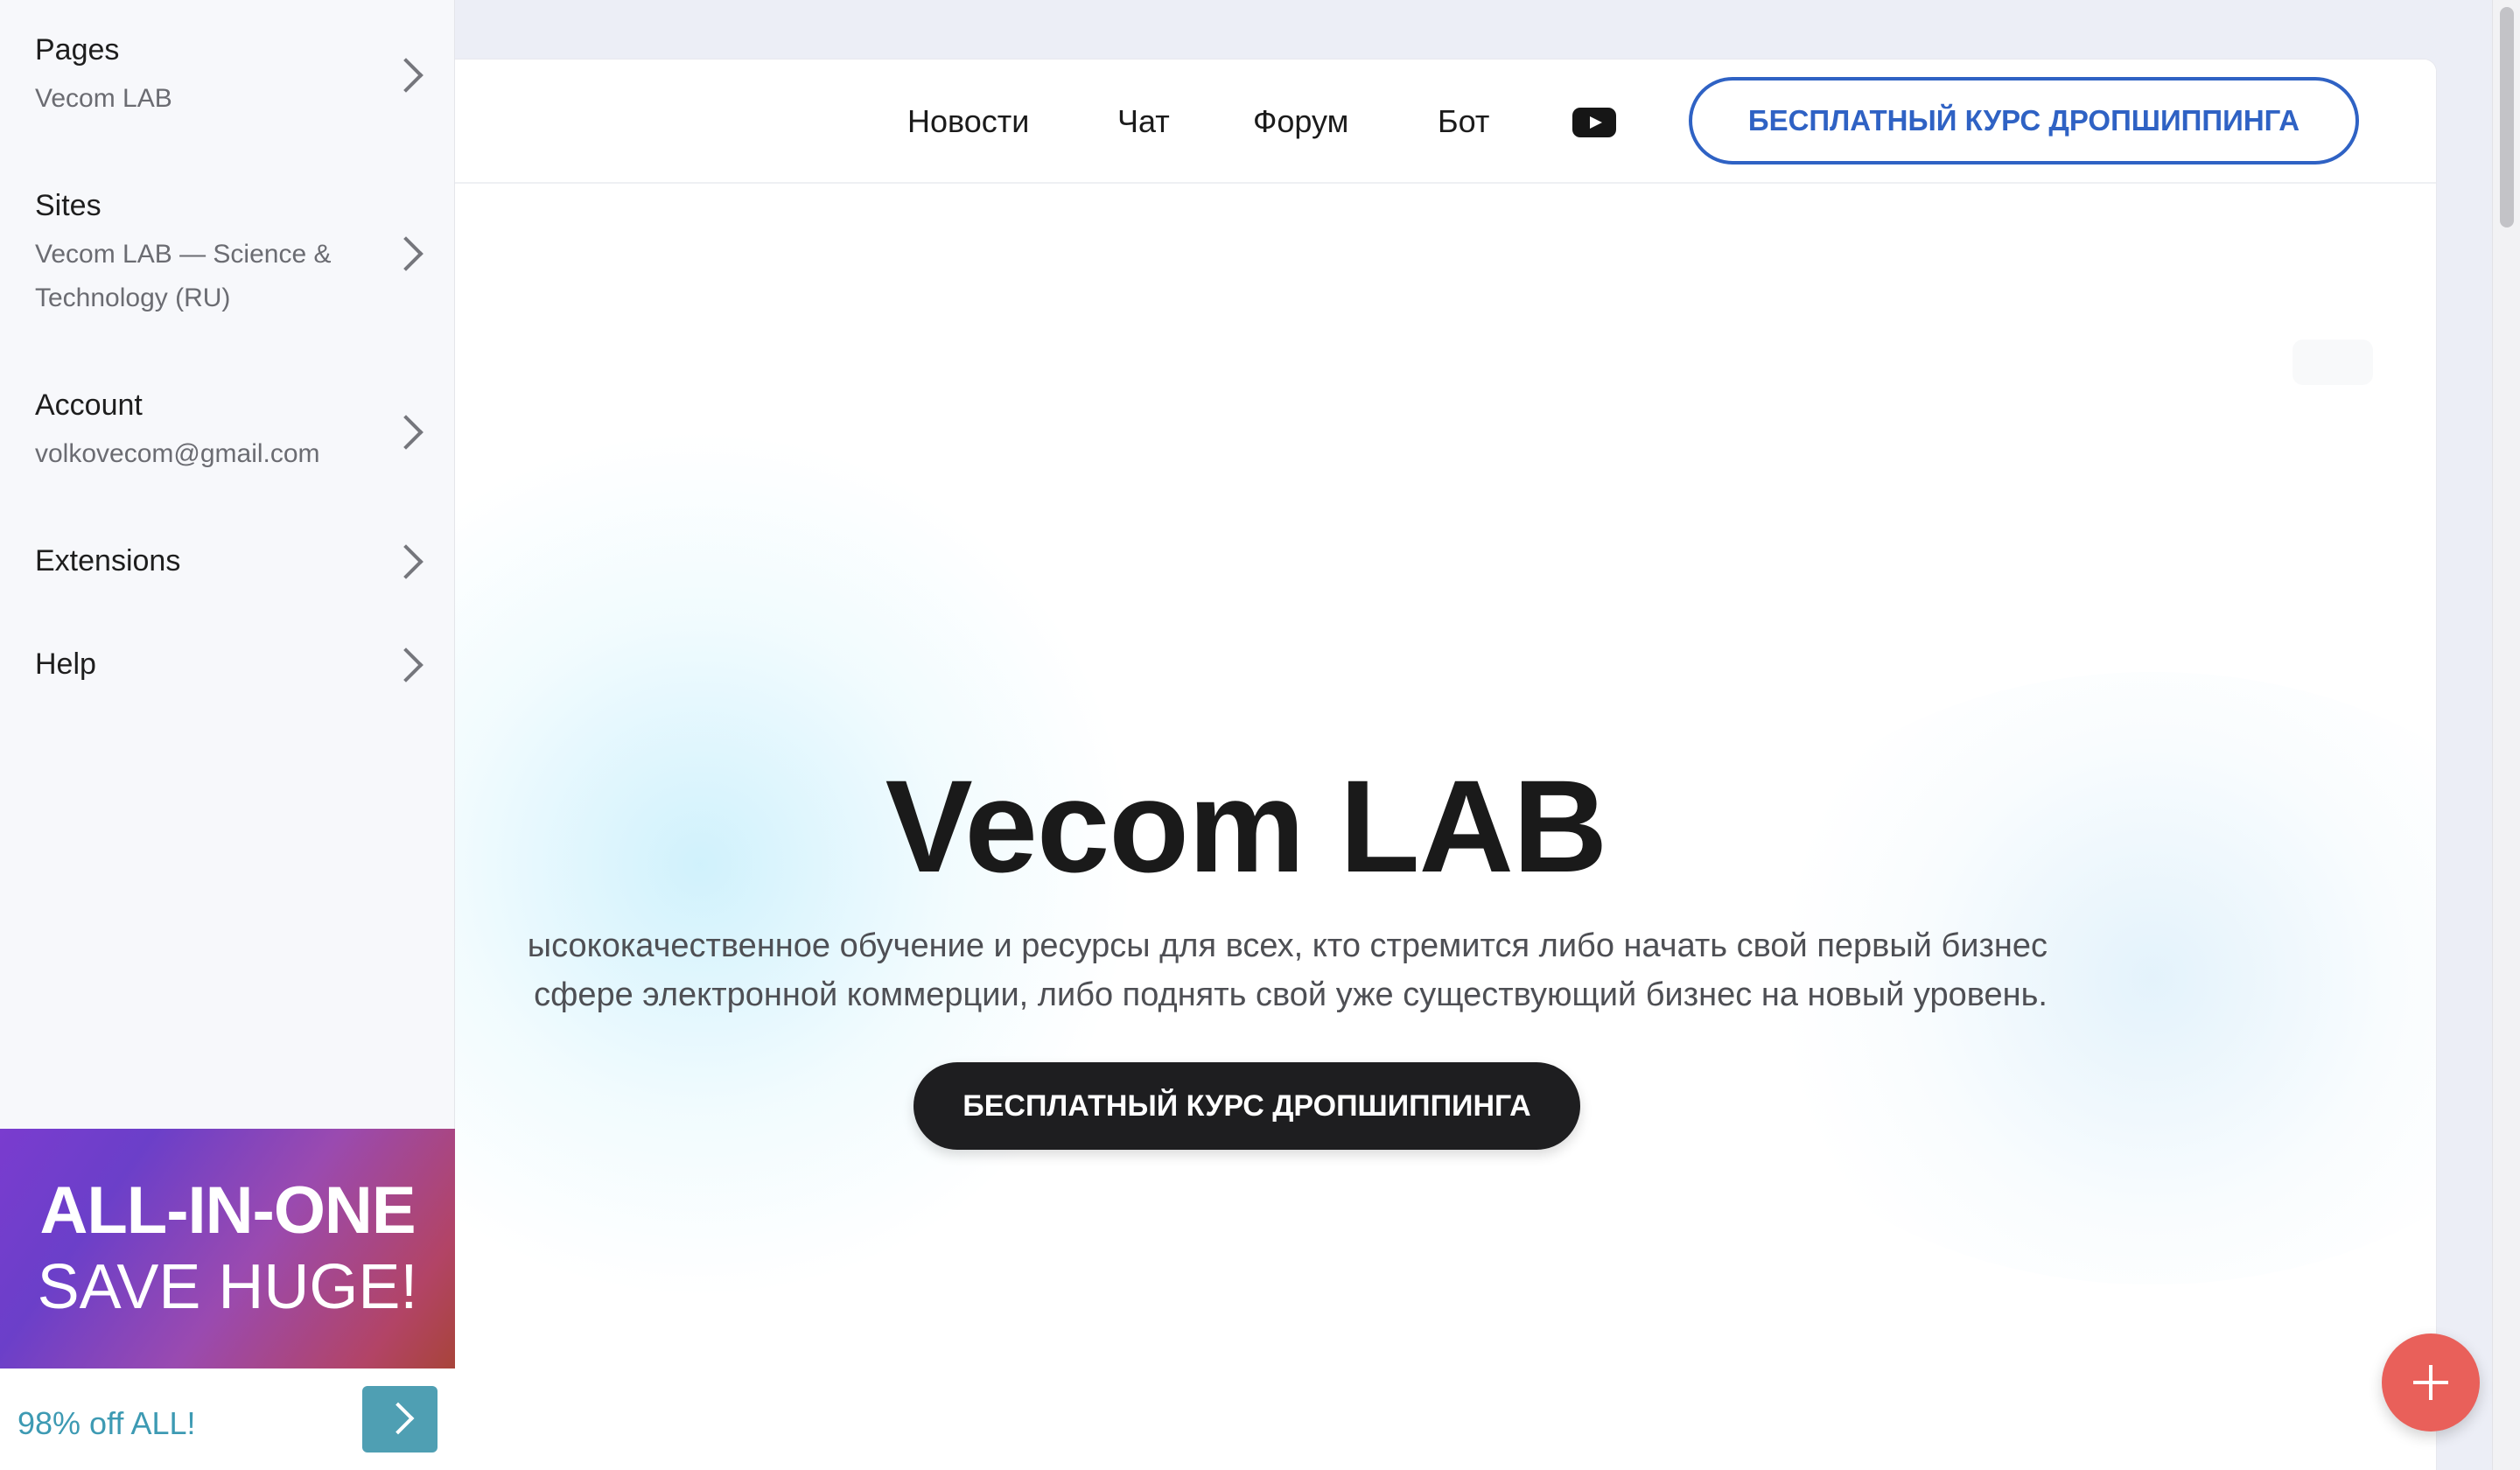 The image size is (2520, 1470). I want to click on promo-banner: ALL-IN-ONE SAVE HUGE!, so click(227, 1248).